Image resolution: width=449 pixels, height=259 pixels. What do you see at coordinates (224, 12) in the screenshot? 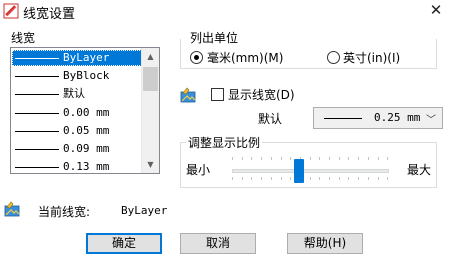
I see `title-bar: 线宽设置 ✕` at bounding box center [224, 12].